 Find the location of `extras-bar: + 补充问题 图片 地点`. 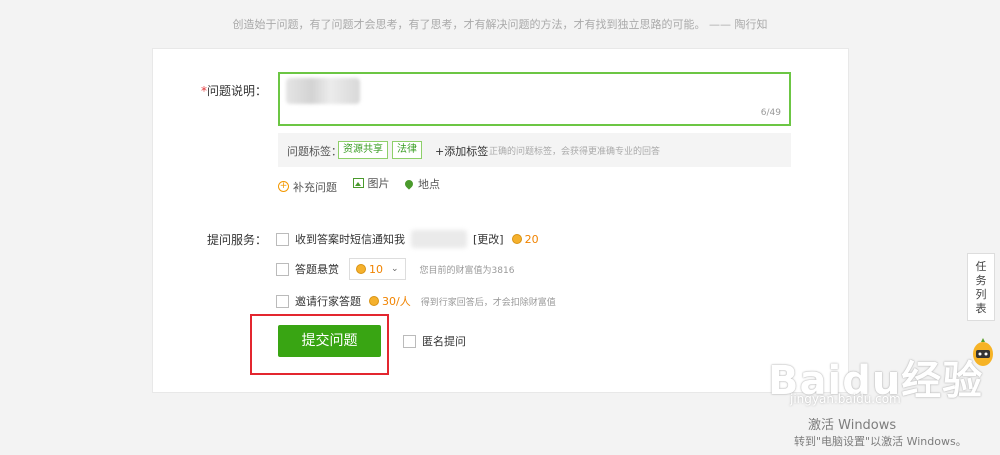

extras-bar: + 补充问题 图片 地点 is located at coordinates (365, 185).